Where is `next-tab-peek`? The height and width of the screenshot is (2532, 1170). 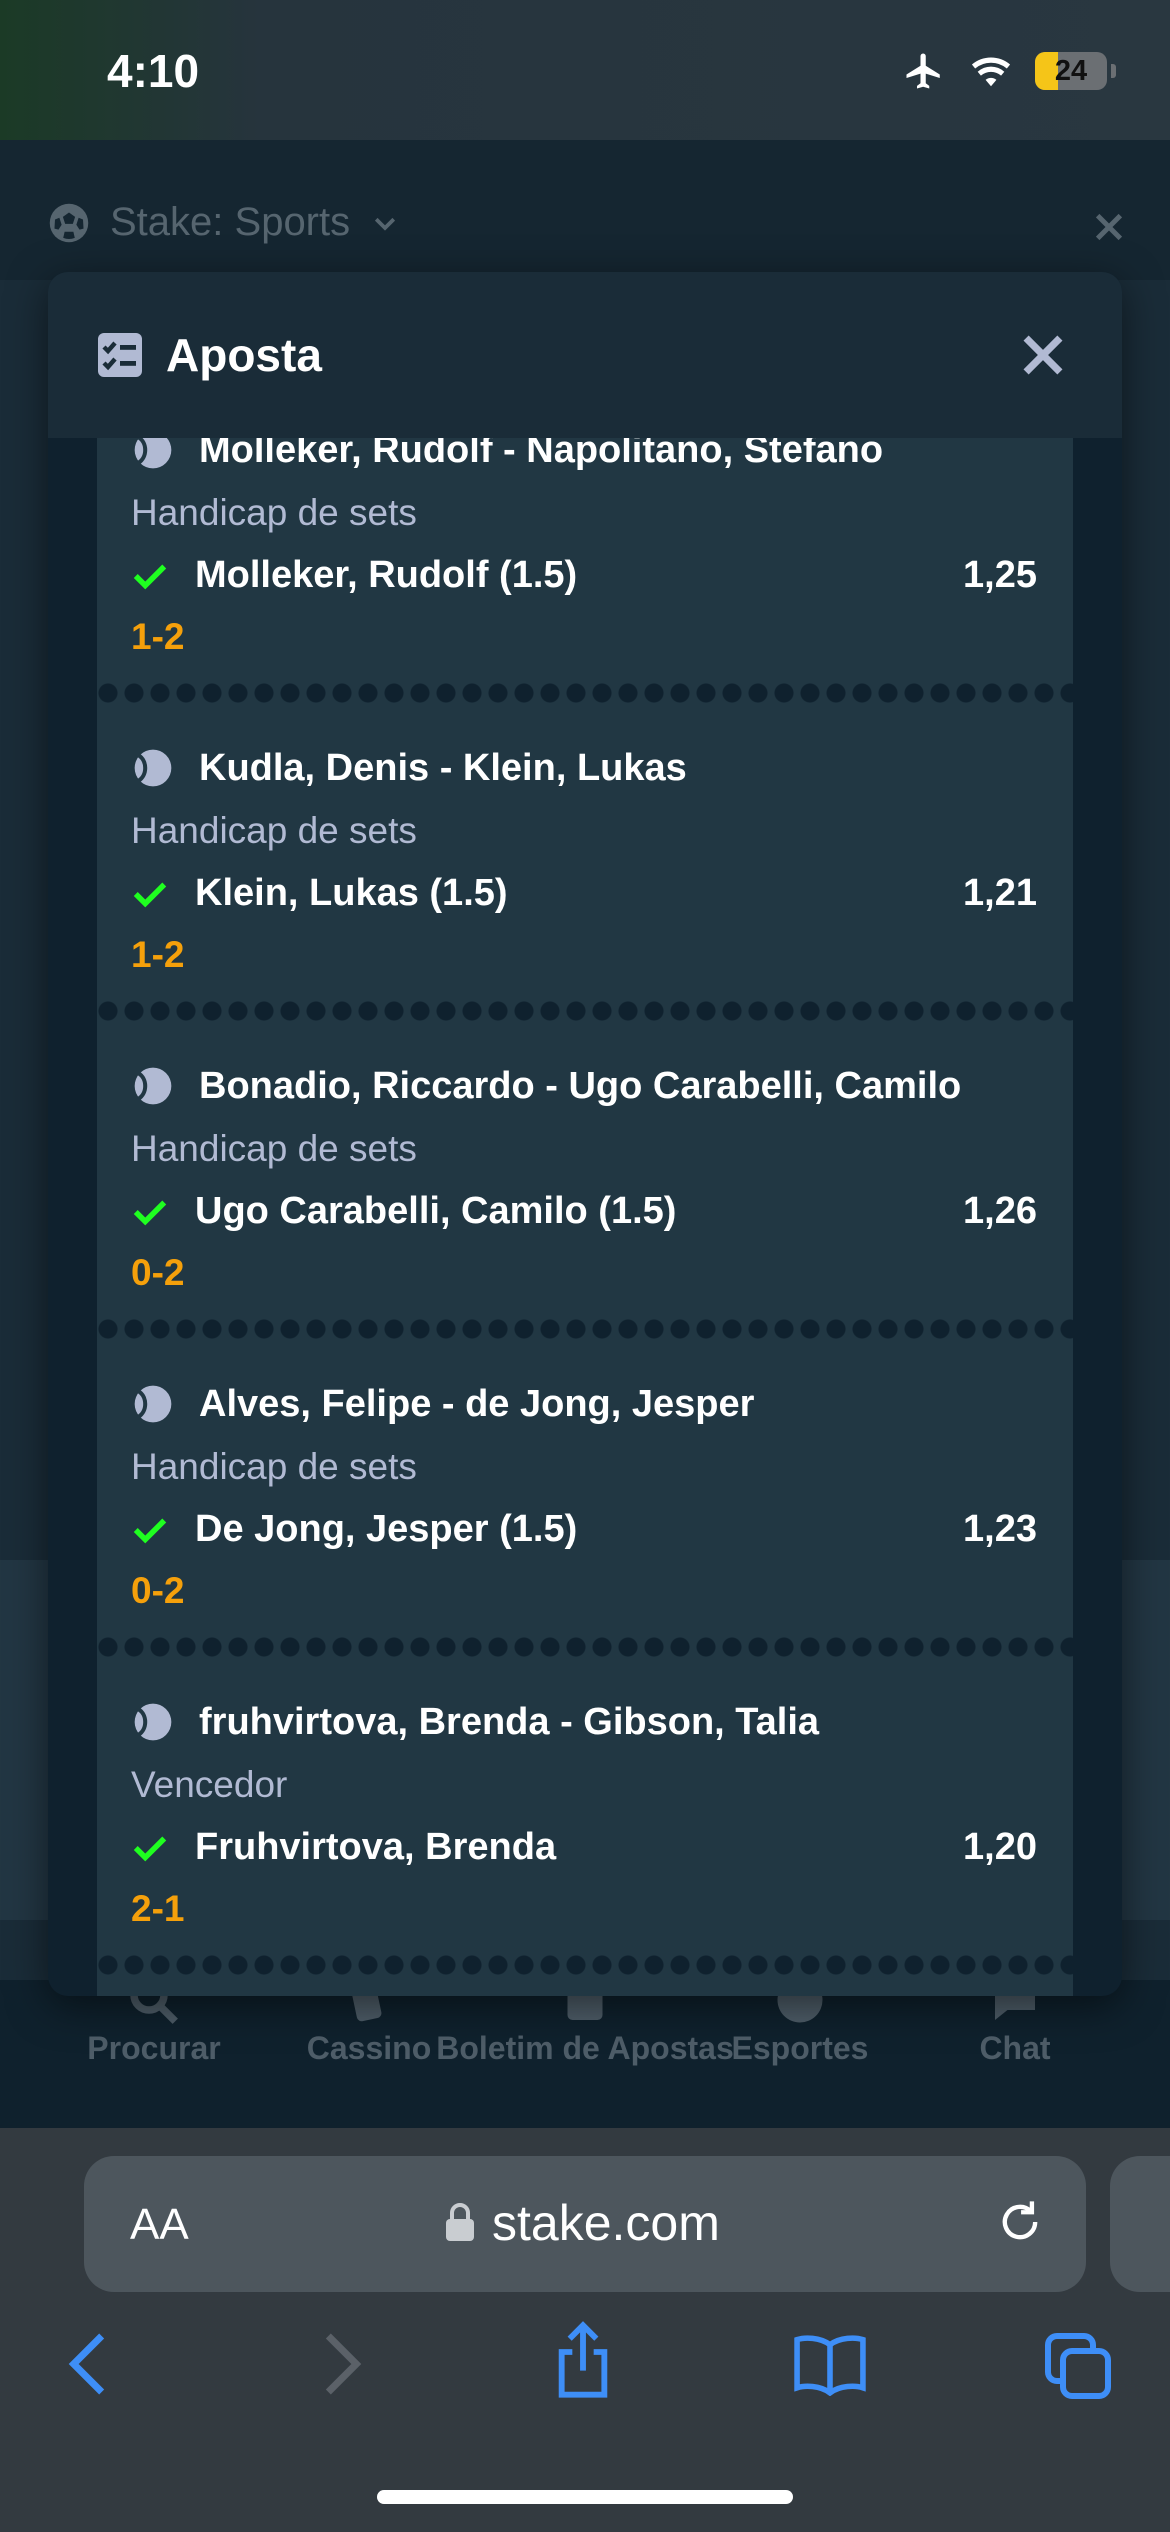 next-tab-peek is located at coordinates (1140, 2224).